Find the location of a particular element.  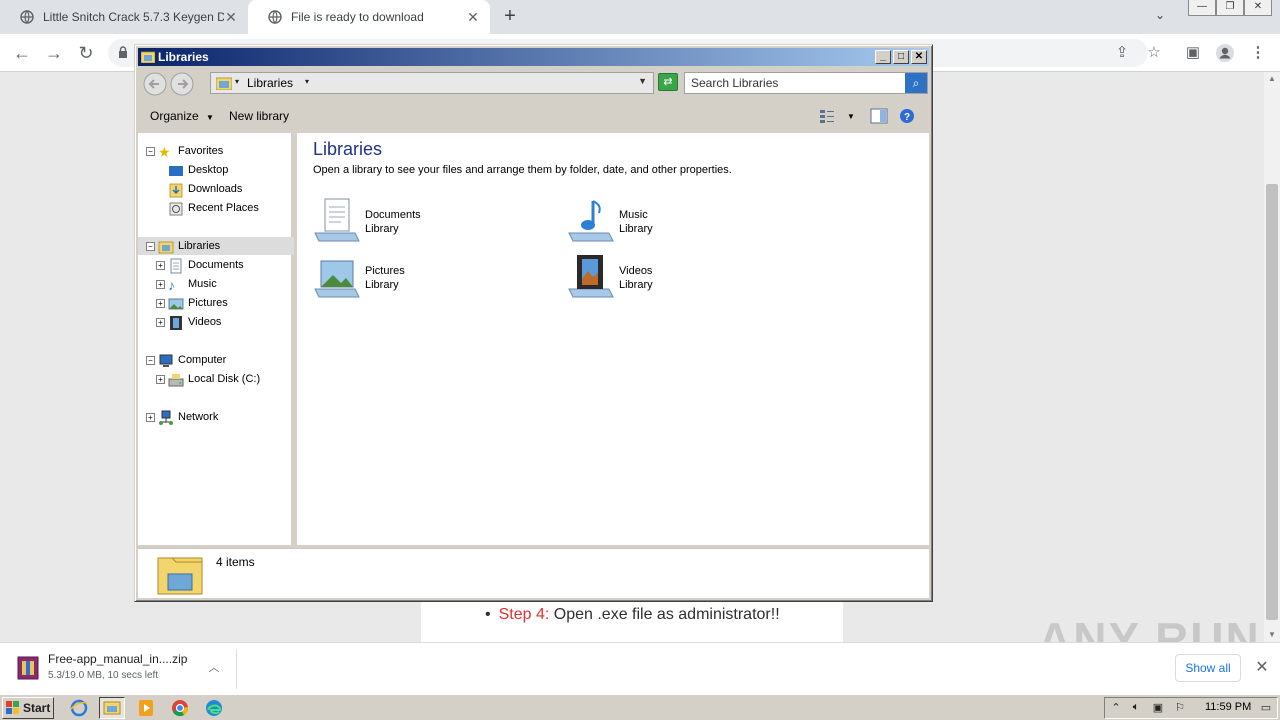

tree-network: + Network is located at coordinates (216, 418).